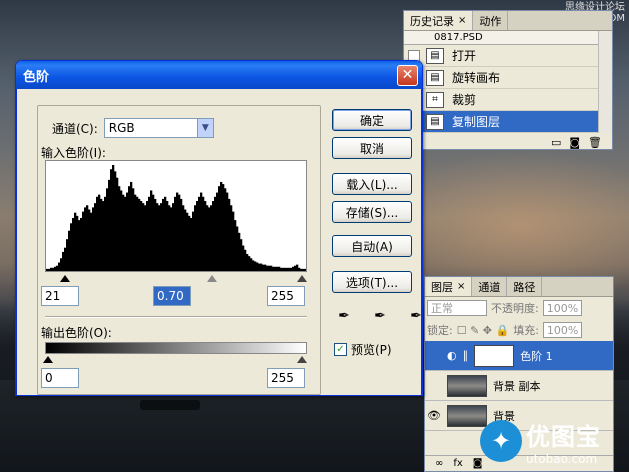 This screenshot has width=629, height=472. I want to click on output-black-field: 0, so click(60, 378).